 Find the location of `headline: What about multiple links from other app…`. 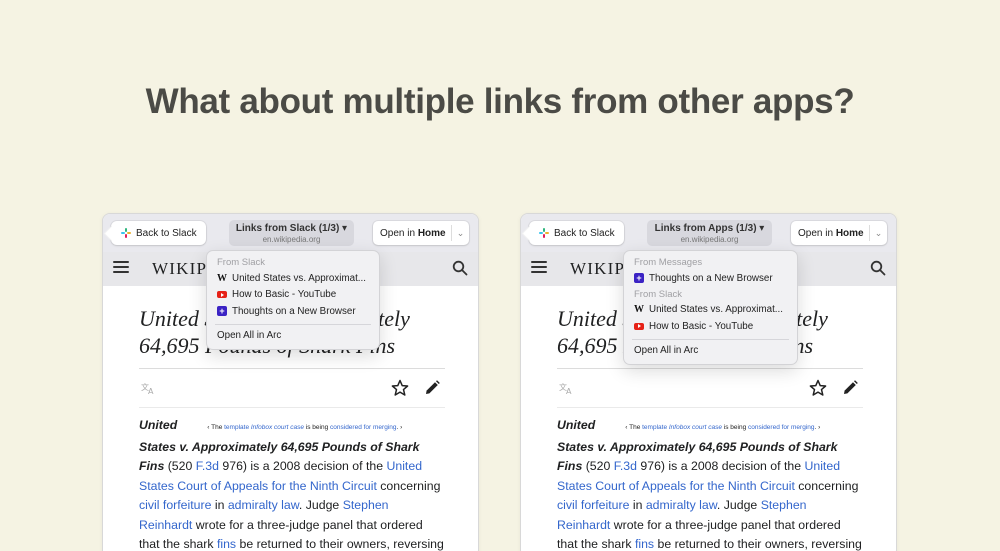

headline: What about multiple links from other app… is located at coordinates (500, 101).